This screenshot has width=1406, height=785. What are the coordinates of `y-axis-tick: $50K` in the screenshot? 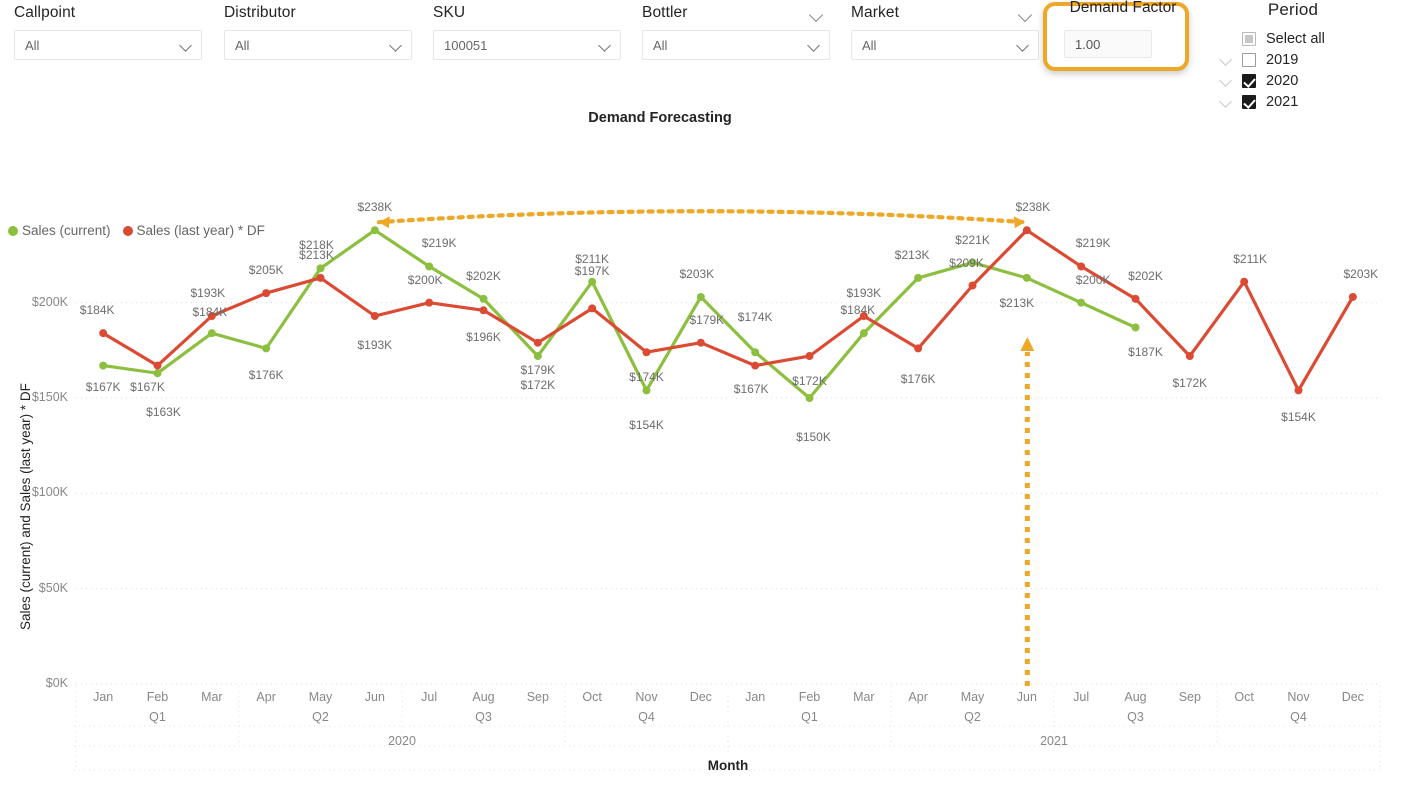 It's located at (53, 587).